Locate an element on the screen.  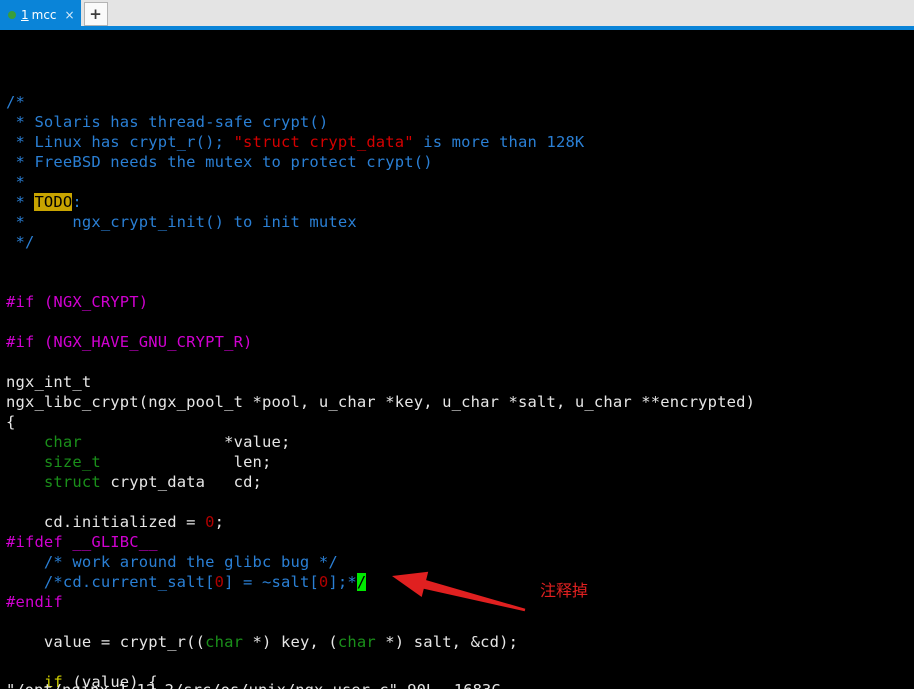
text-cursor: / is located at coordinates (361, 582).